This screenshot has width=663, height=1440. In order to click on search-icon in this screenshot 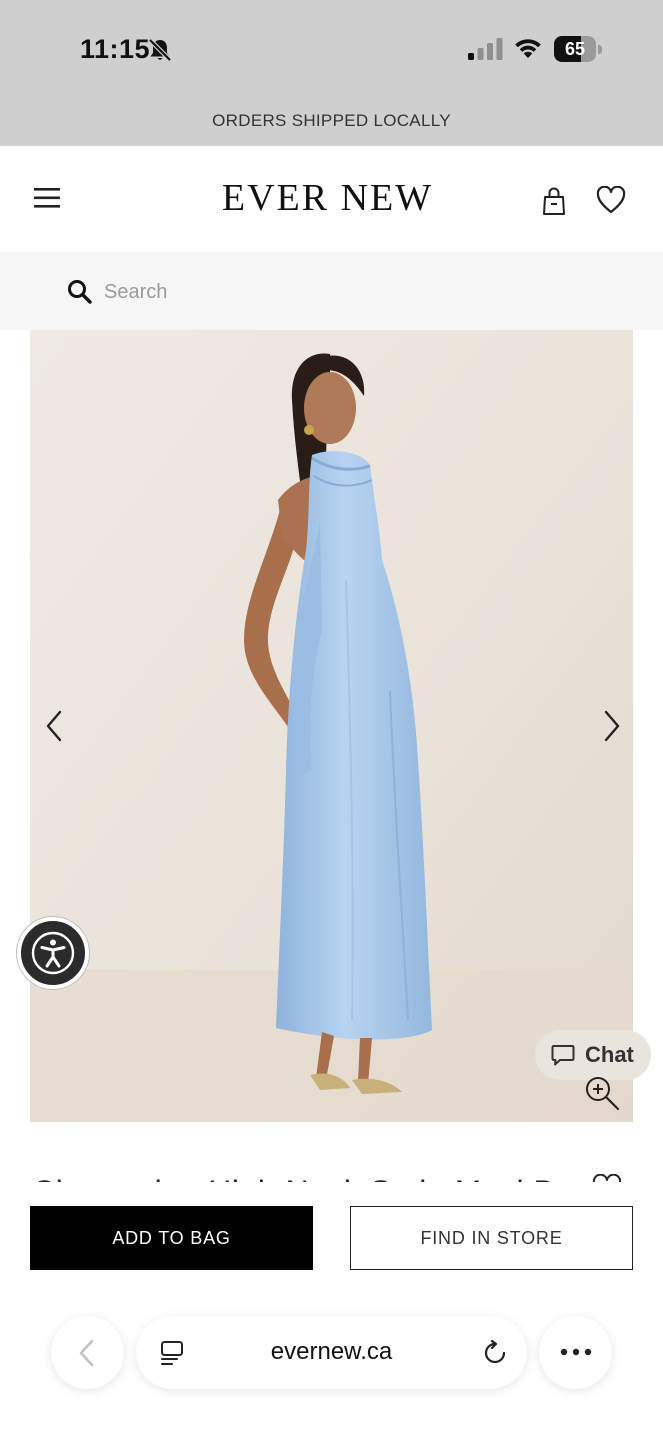, I will do `click(80, 292)`.